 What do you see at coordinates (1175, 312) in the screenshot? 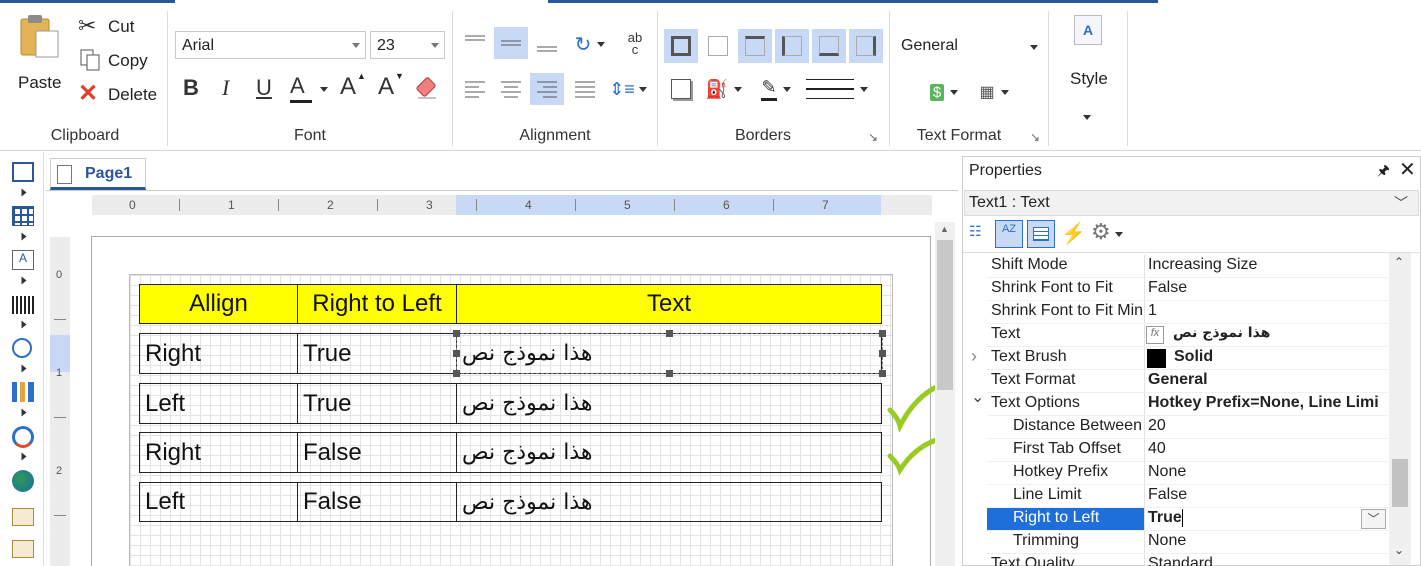
I see `property-row: Shrink Font to Fit Min 1` at bounding box center [1175, 312].